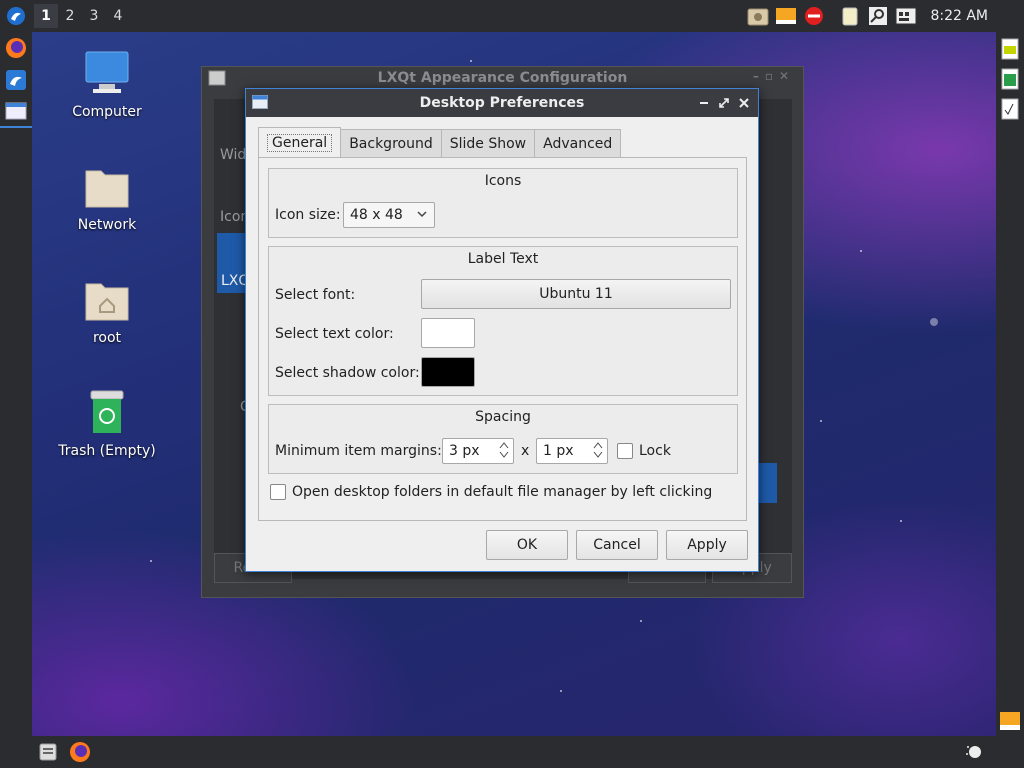 This screenshot has height=768, width=1024. What do you see at coordinates (107, 225) in the screenshot?
I see `desktop-icon-label: Network` at bounding box center [107, 225].